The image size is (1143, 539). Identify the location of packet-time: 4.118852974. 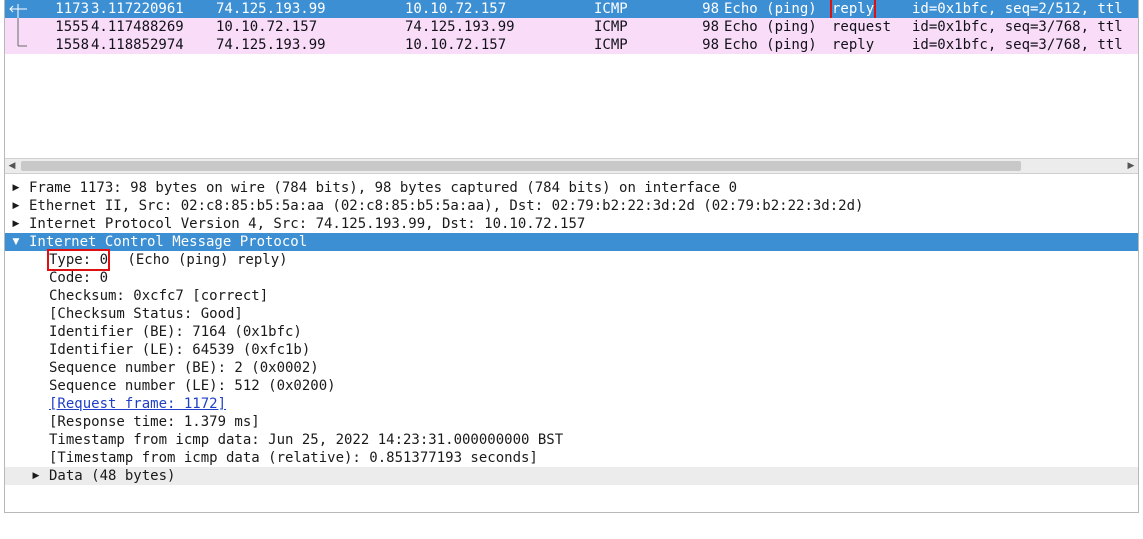
(137, 45).